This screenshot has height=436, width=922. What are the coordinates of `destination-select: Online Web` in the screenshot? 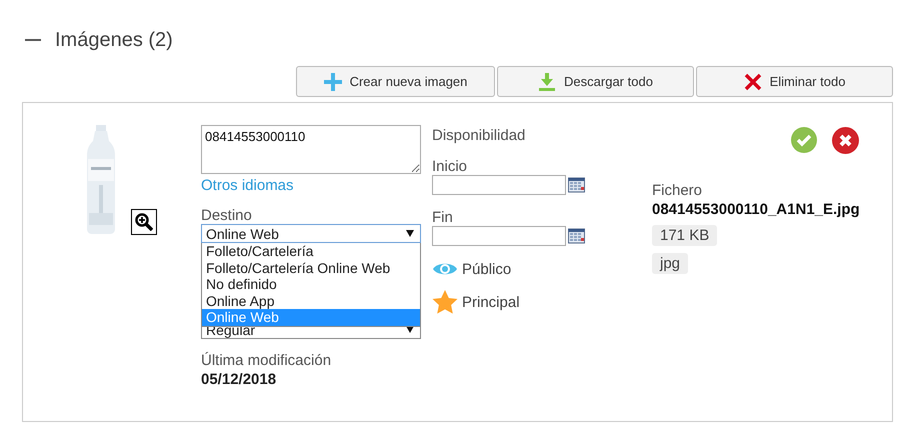 It's located at (311, 233).